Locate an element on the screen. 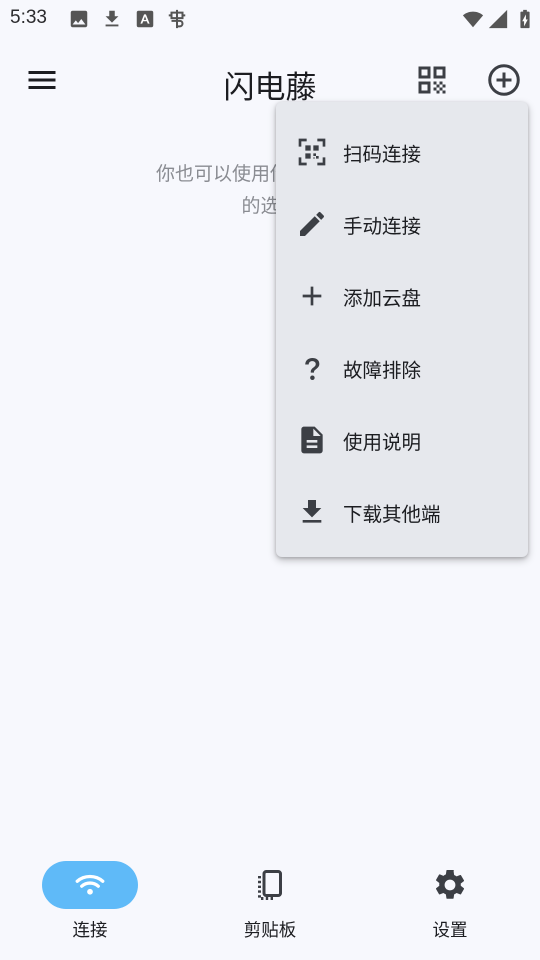 This screenshot has height=960, width=540. page-title: 闪电藤 is located at coordinates (270, 88).